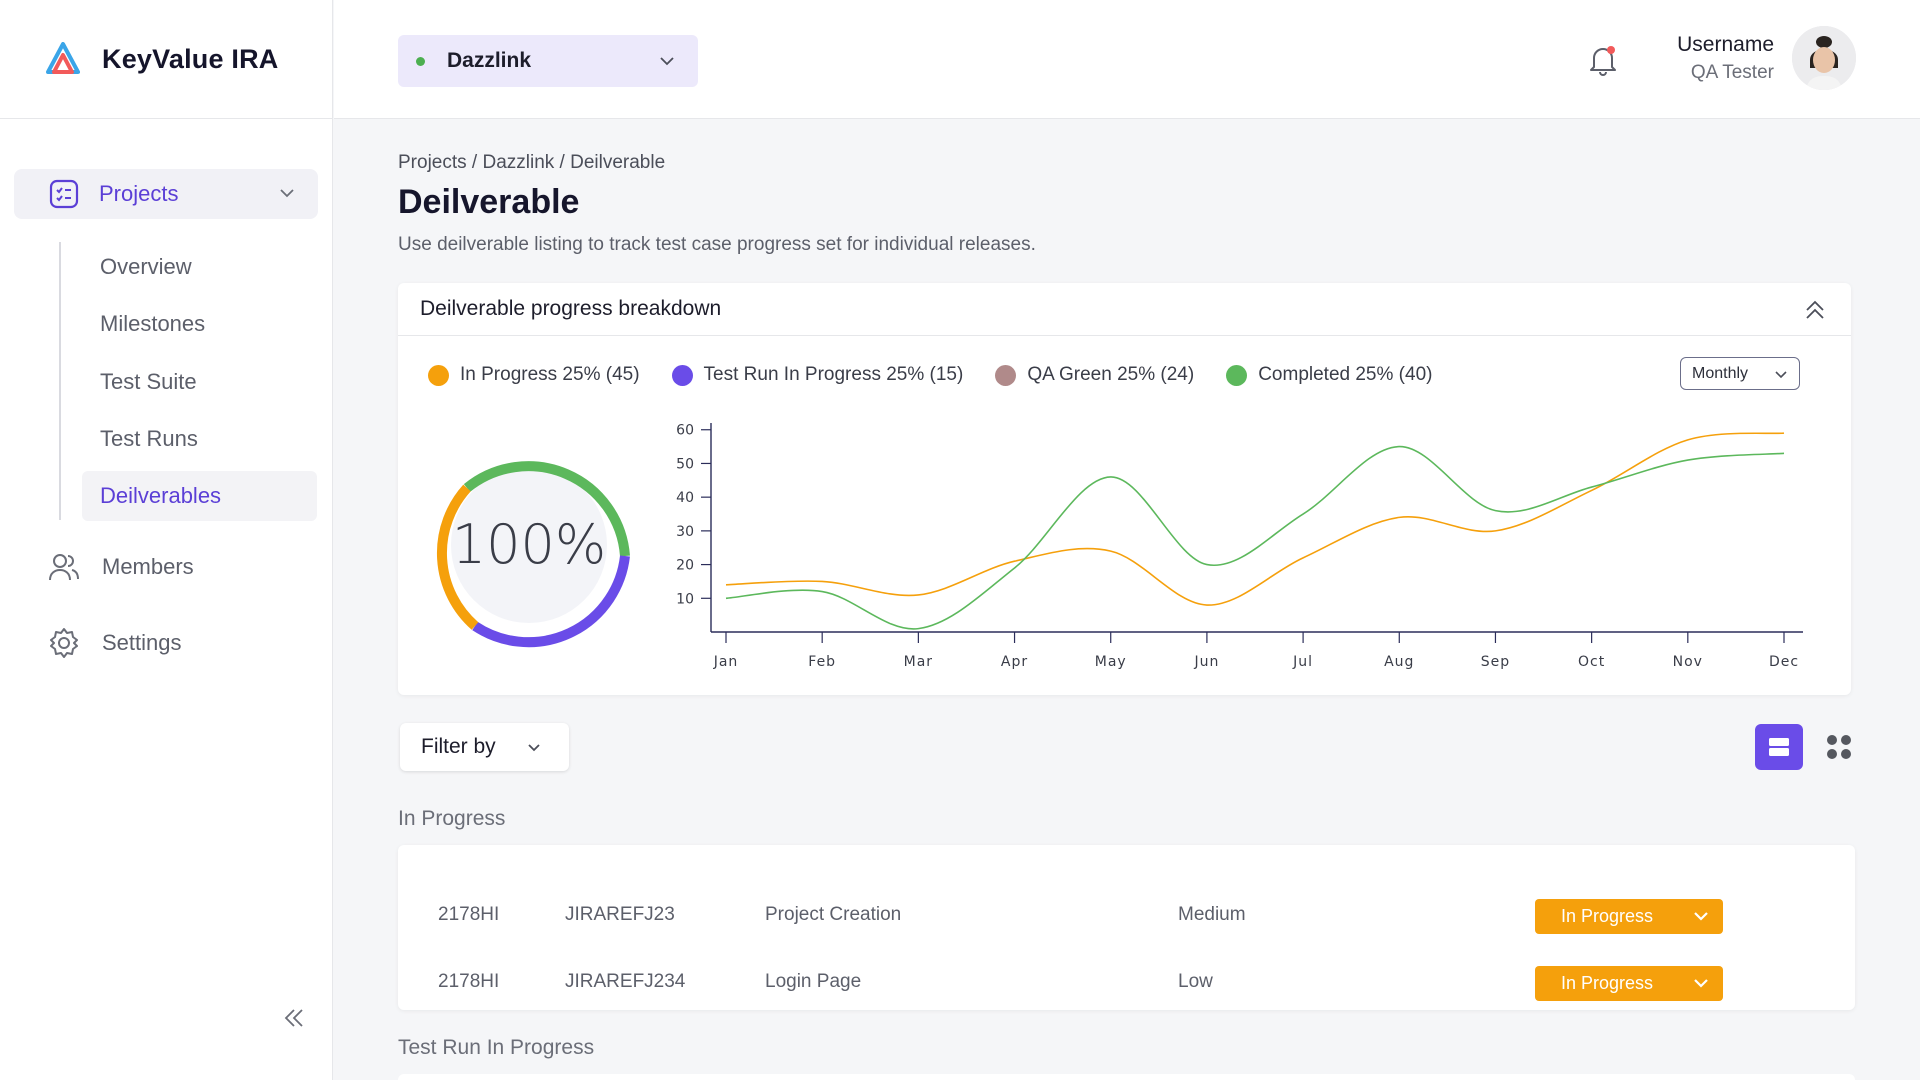 Image resolution: width=1920 pixels, height=1080 pixels. What do you see at coordinates (1732, 72) in the screenshot?
I see `user-role: QA Tester` at bounding box center [1732, 72].